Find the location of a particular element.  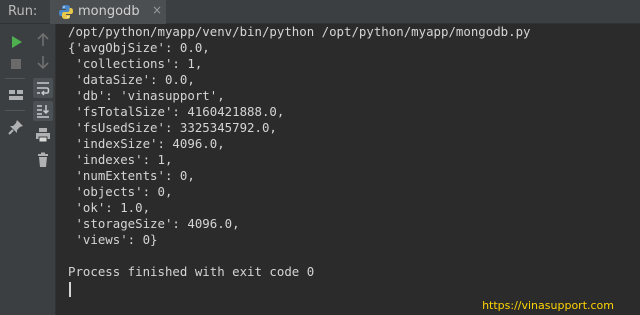

play-icon is located at coordinates (16, 42).